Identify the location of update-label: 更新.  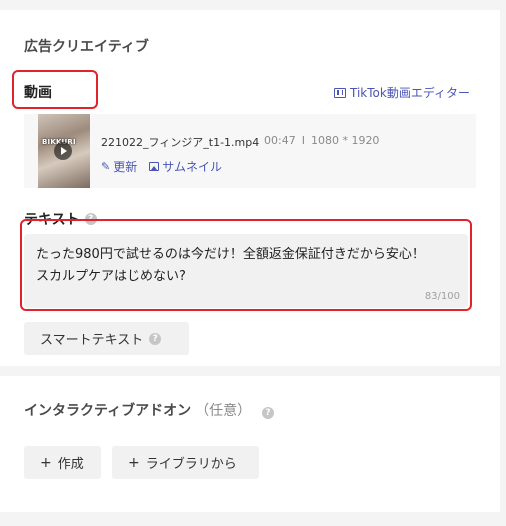
(125, 167).